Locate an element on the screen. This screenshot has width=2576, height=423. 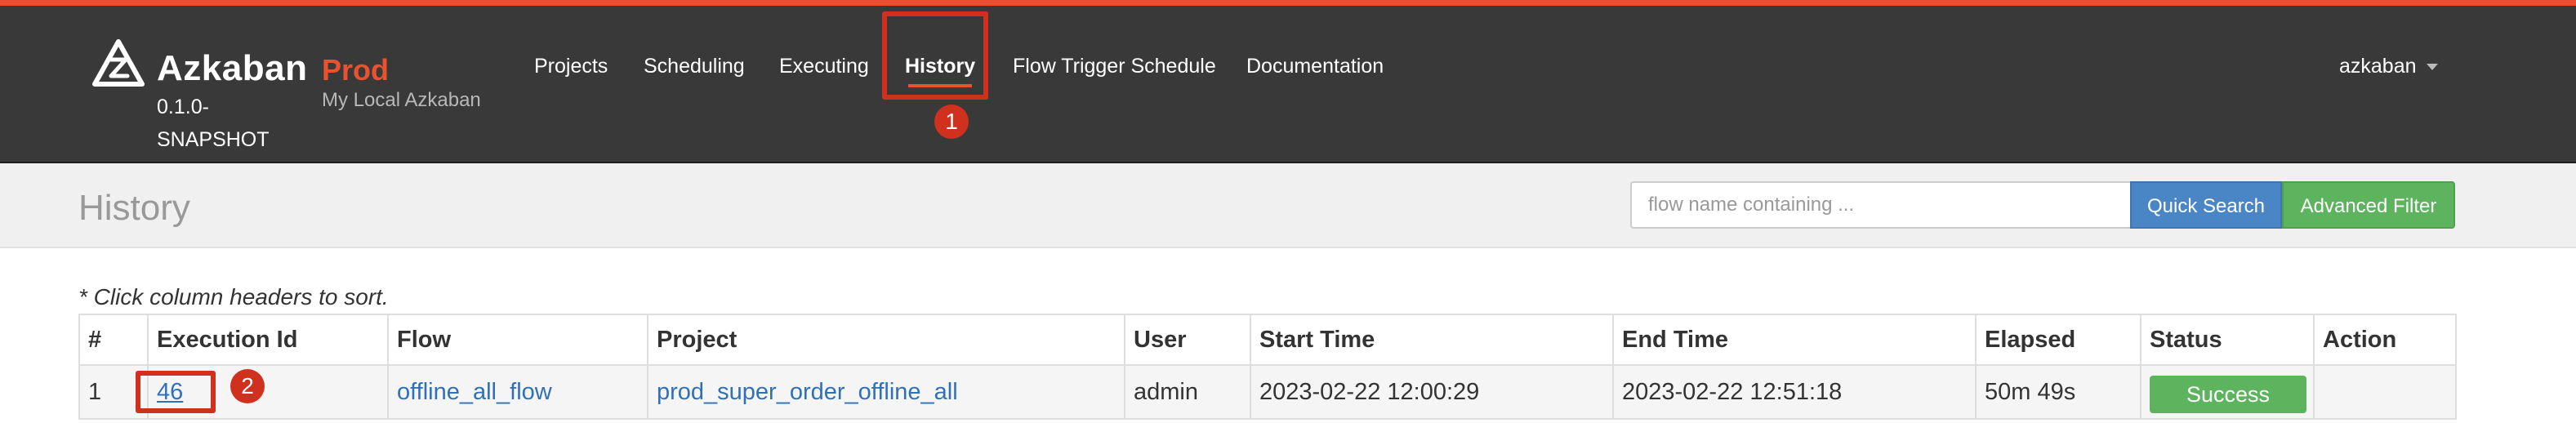
cell-elapsed: 50m 49s is located at coordinates (2058, 392).